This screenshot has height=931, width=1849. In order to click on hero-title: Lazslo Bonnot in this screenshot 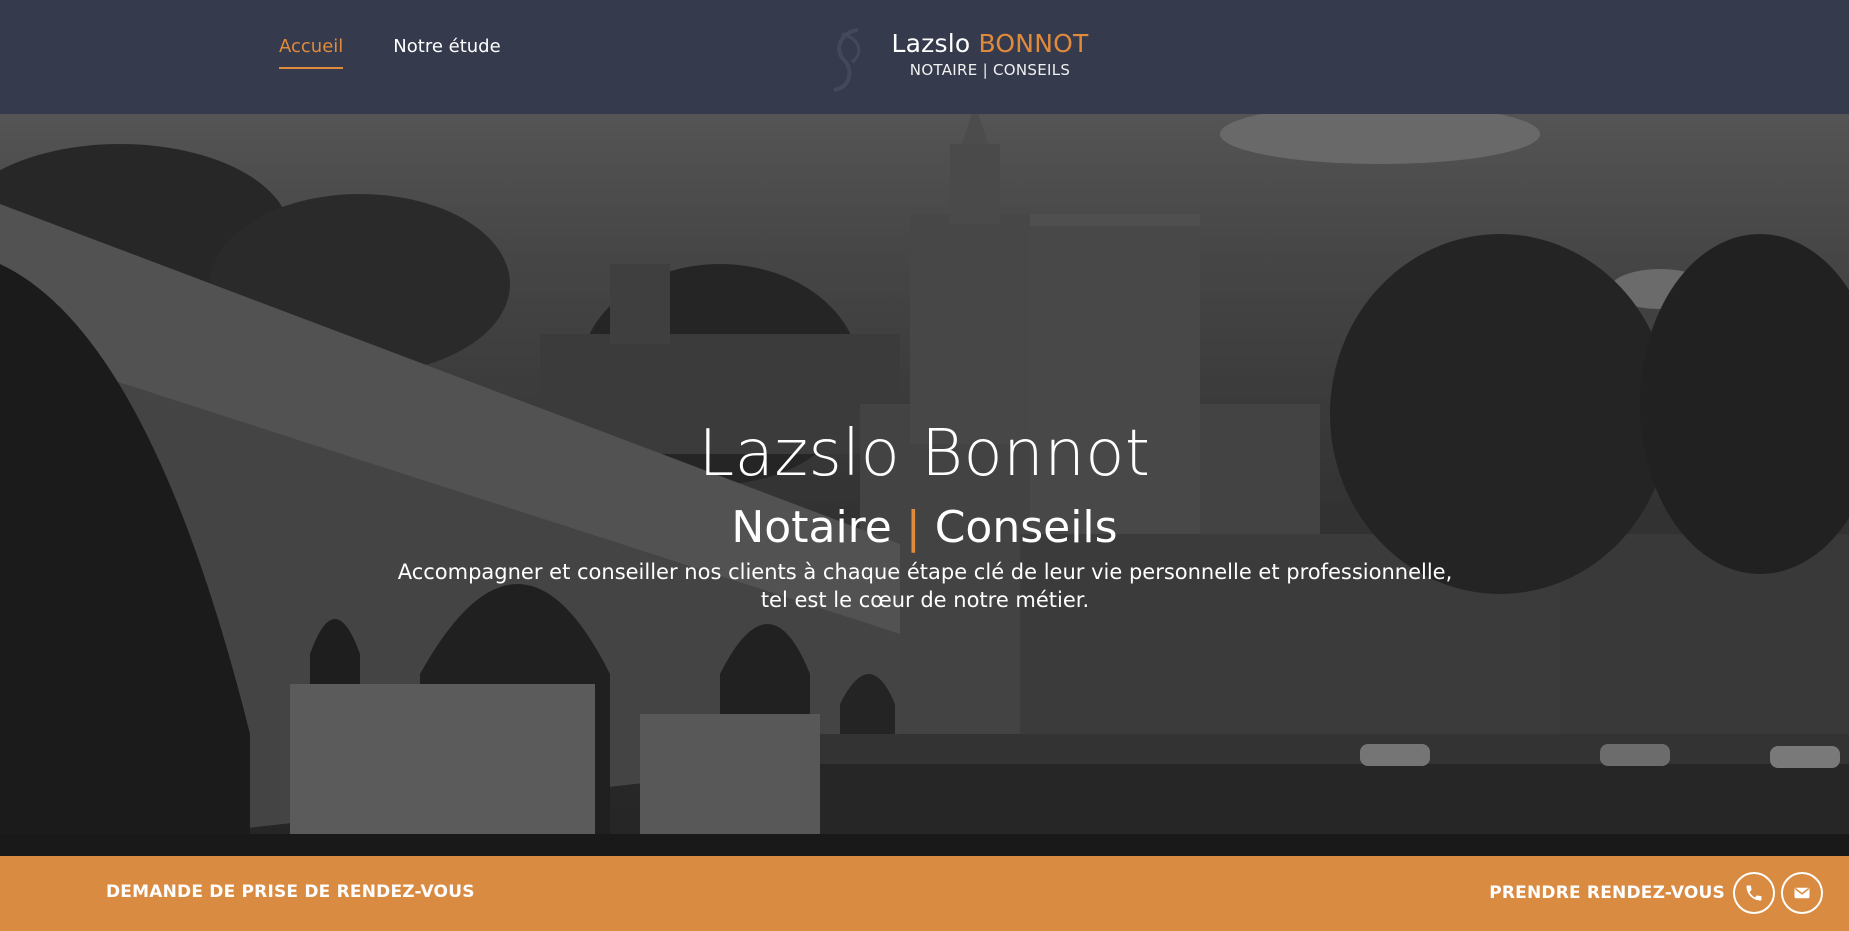, I will do `click(924, 454)`.